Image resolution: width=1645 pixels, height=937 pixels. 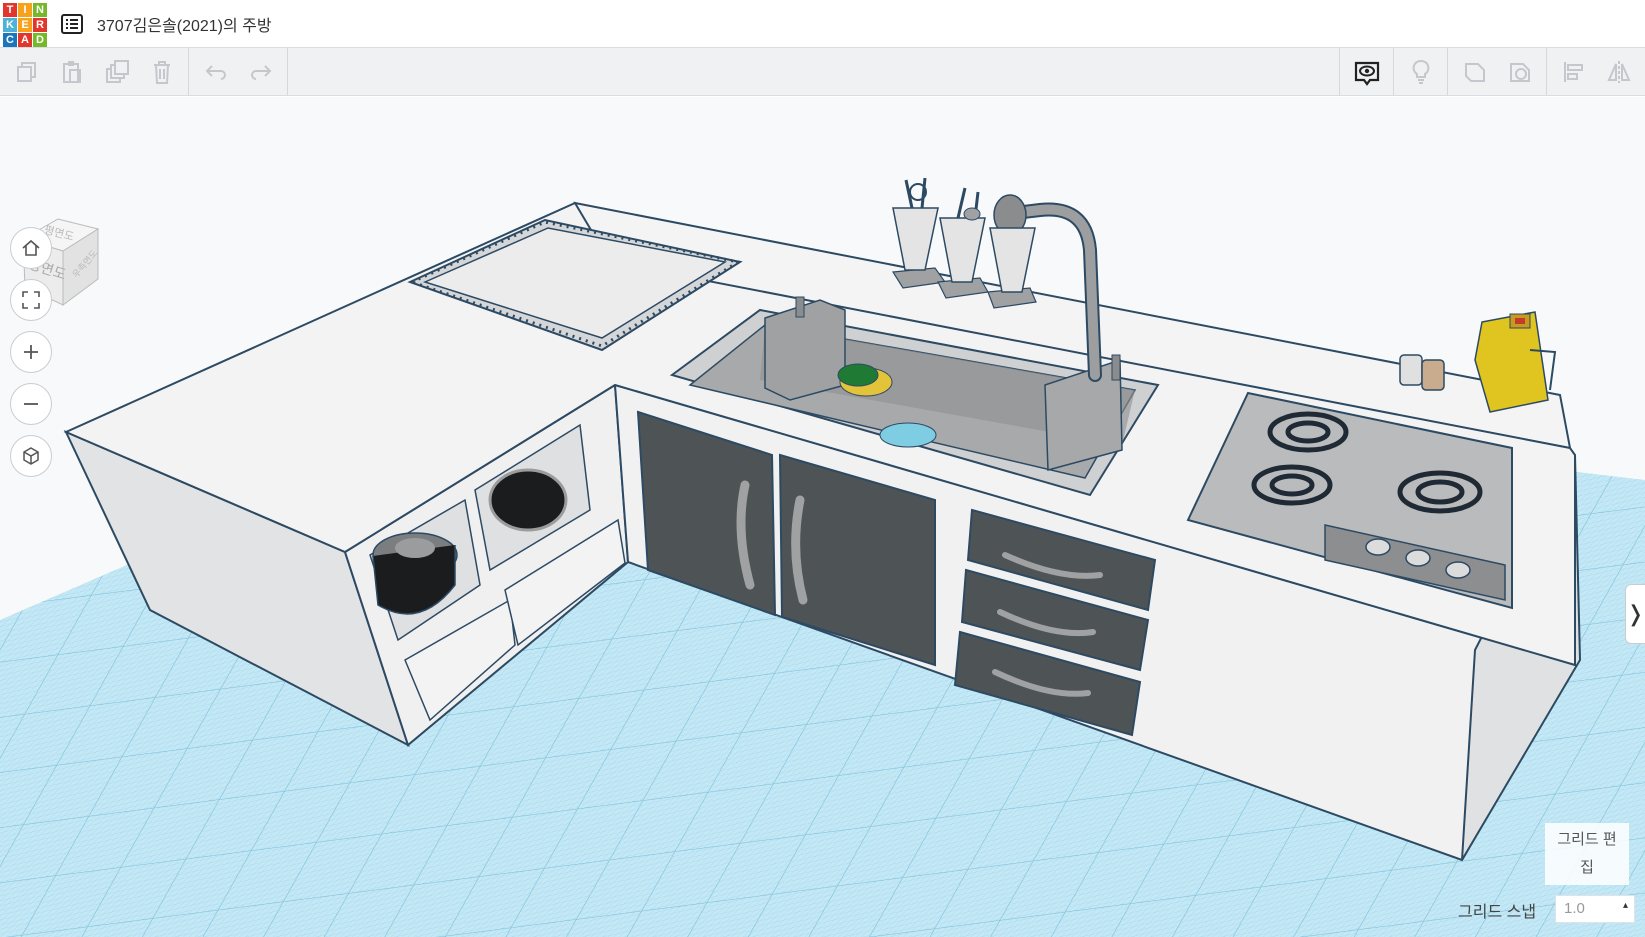 I want to click on logo-letter: N, so click(x=40, y=9).